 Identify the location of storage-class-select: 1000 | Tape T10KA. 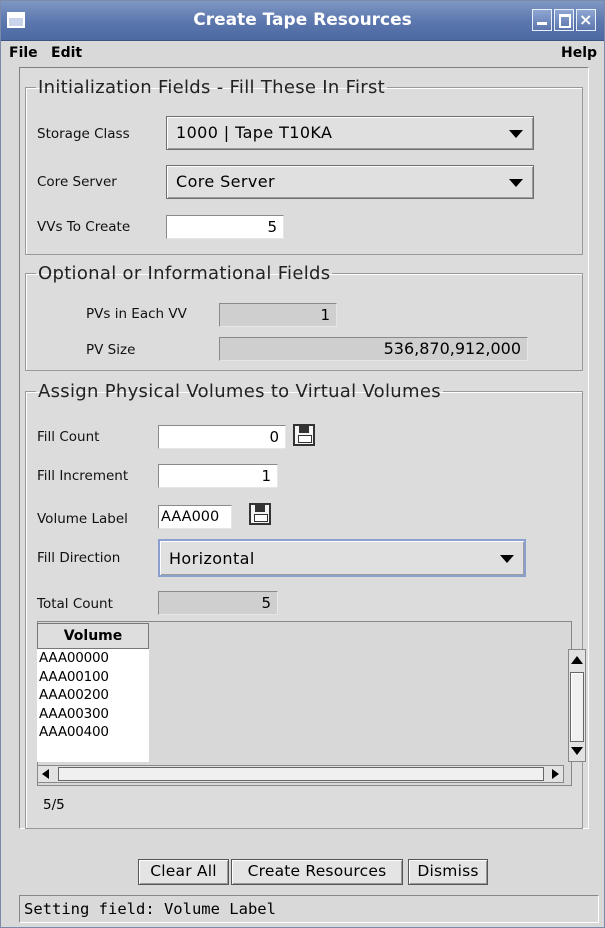
(350, 133).